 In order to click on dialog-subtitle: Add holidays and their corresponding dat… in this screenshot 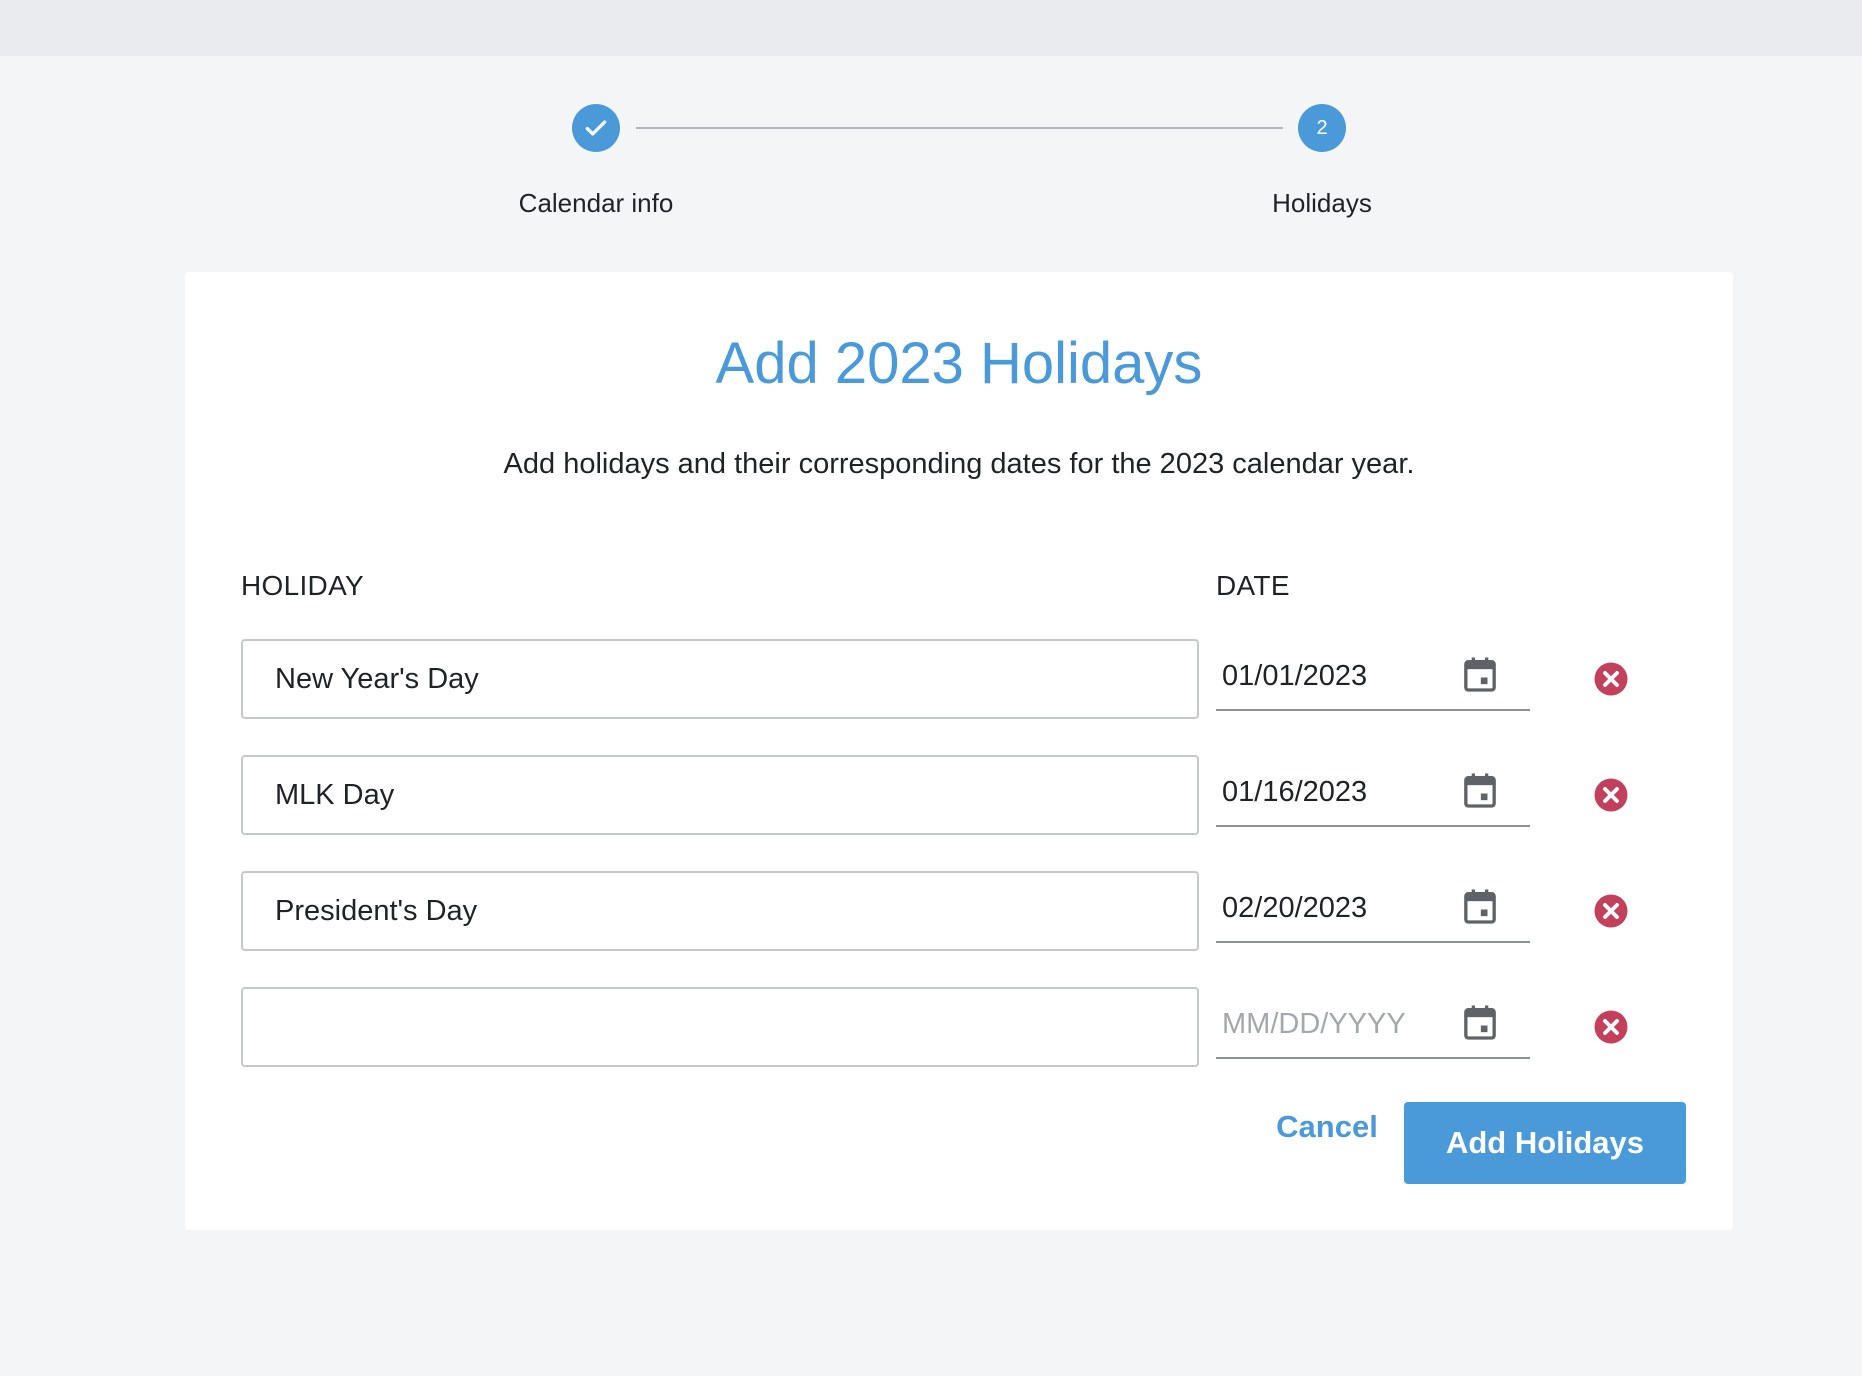, I will do `click(959, 464)`.